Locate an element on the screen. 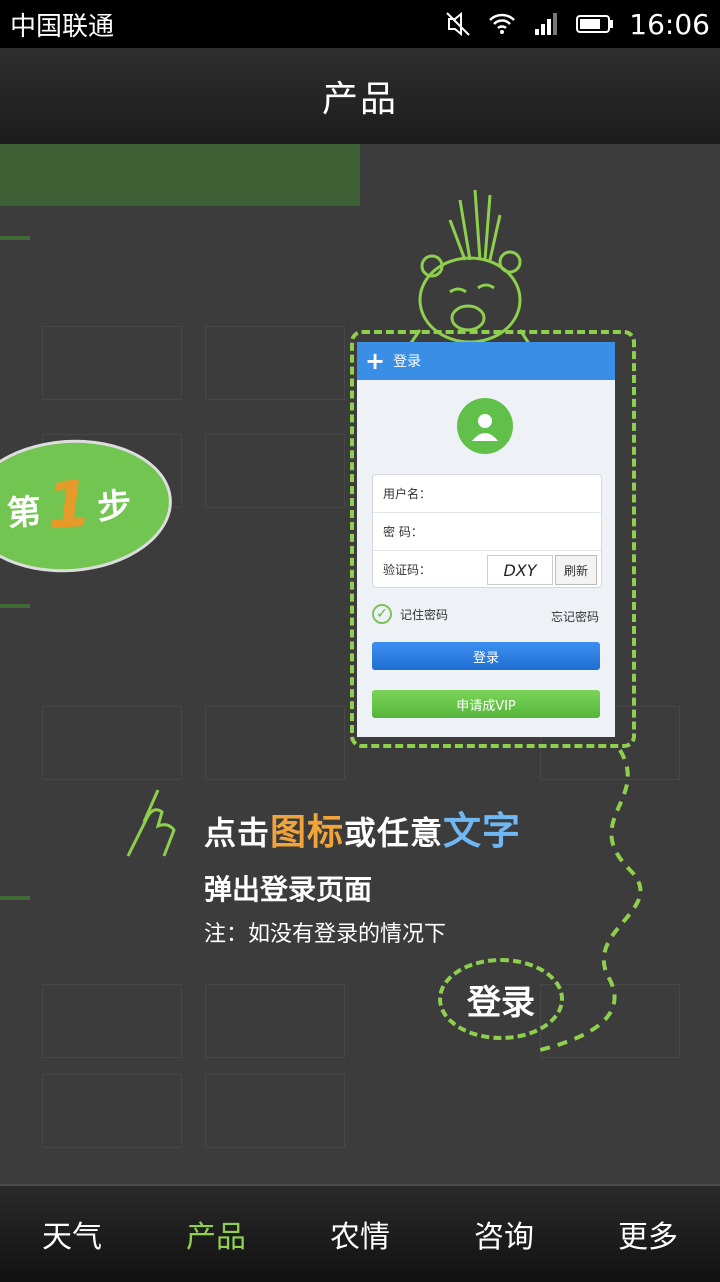  nav-more: 更多 is located at coordinates (648, 1234).